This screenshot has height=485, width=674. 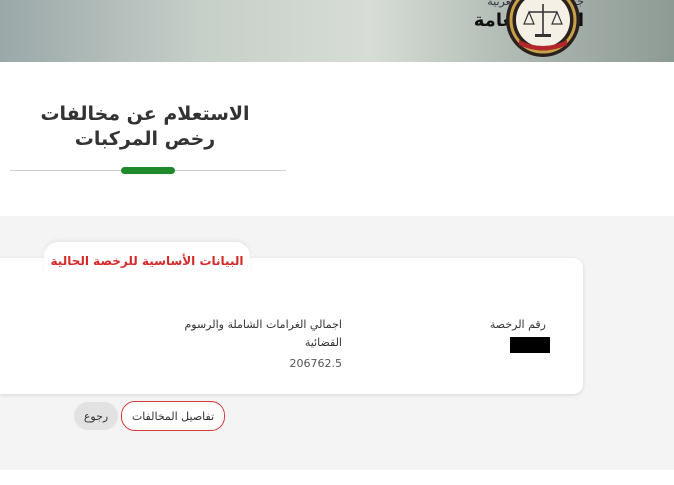 I want to click on page-title: الاستعلام عن مخالفات رخص المركبات, so click(x=145, y=126).